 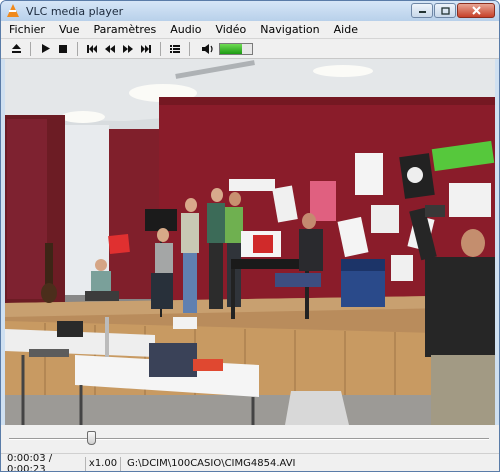 I want to click on close-button, so click(x=476, y=10).